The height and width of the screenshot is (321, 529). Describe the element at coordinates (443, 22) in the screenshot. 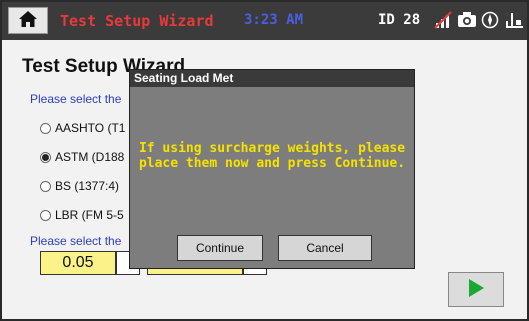

I see `signal-off-icon` at that location.